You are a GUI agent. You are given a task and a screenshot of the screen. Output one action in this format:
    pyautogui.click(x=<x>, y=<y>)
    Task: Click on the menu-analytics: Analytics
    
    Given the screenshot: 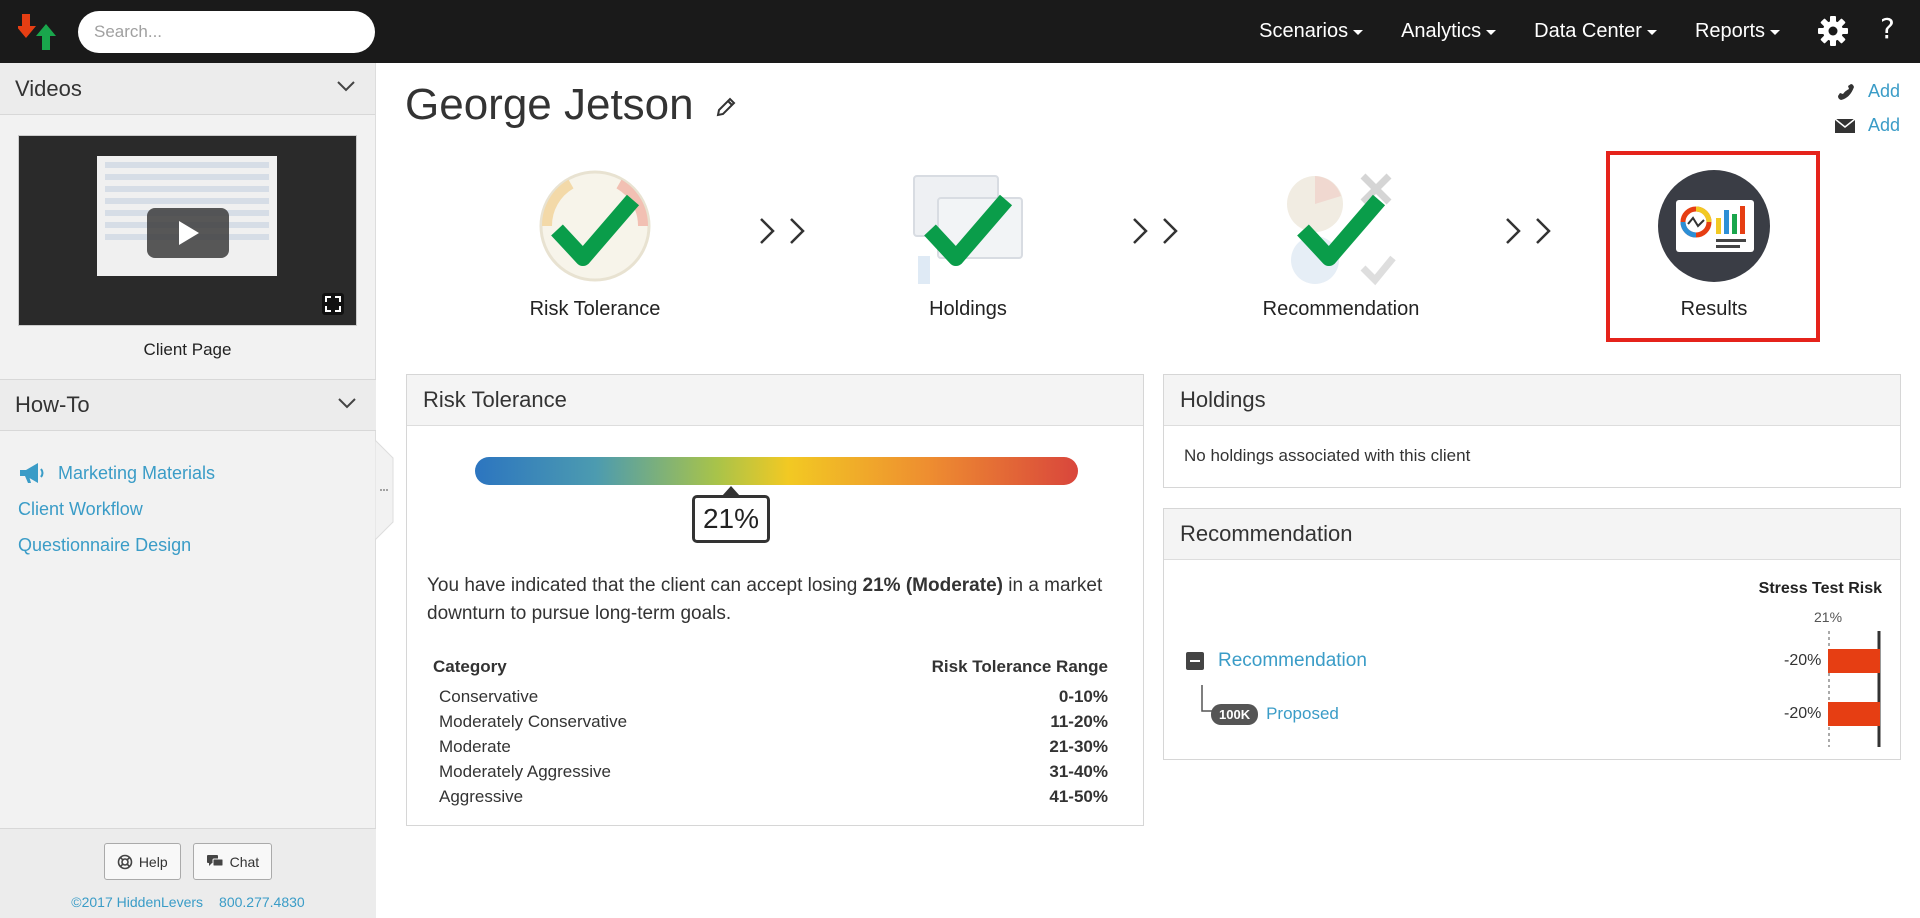 What is the action you would take?
    pyautogui.click(x=1449, y=31)
    